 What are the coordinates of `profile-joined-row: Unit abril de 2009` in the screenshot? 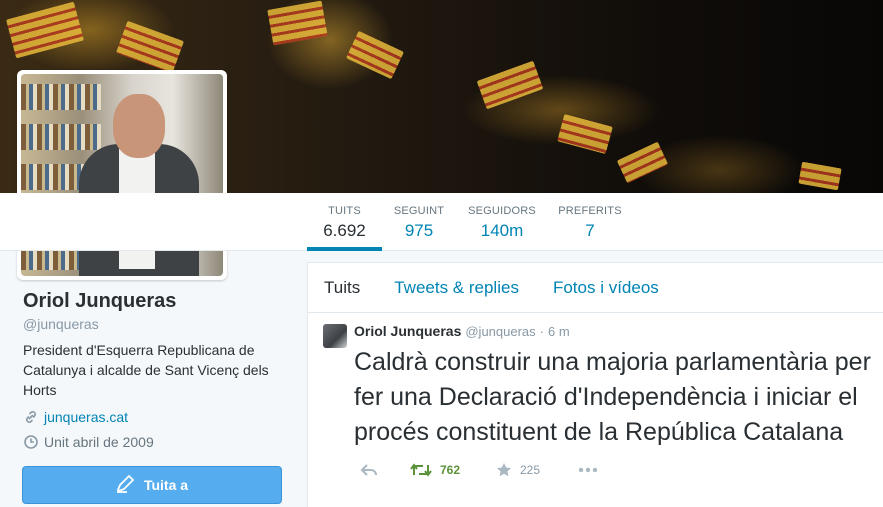 It's located at (88, 442).